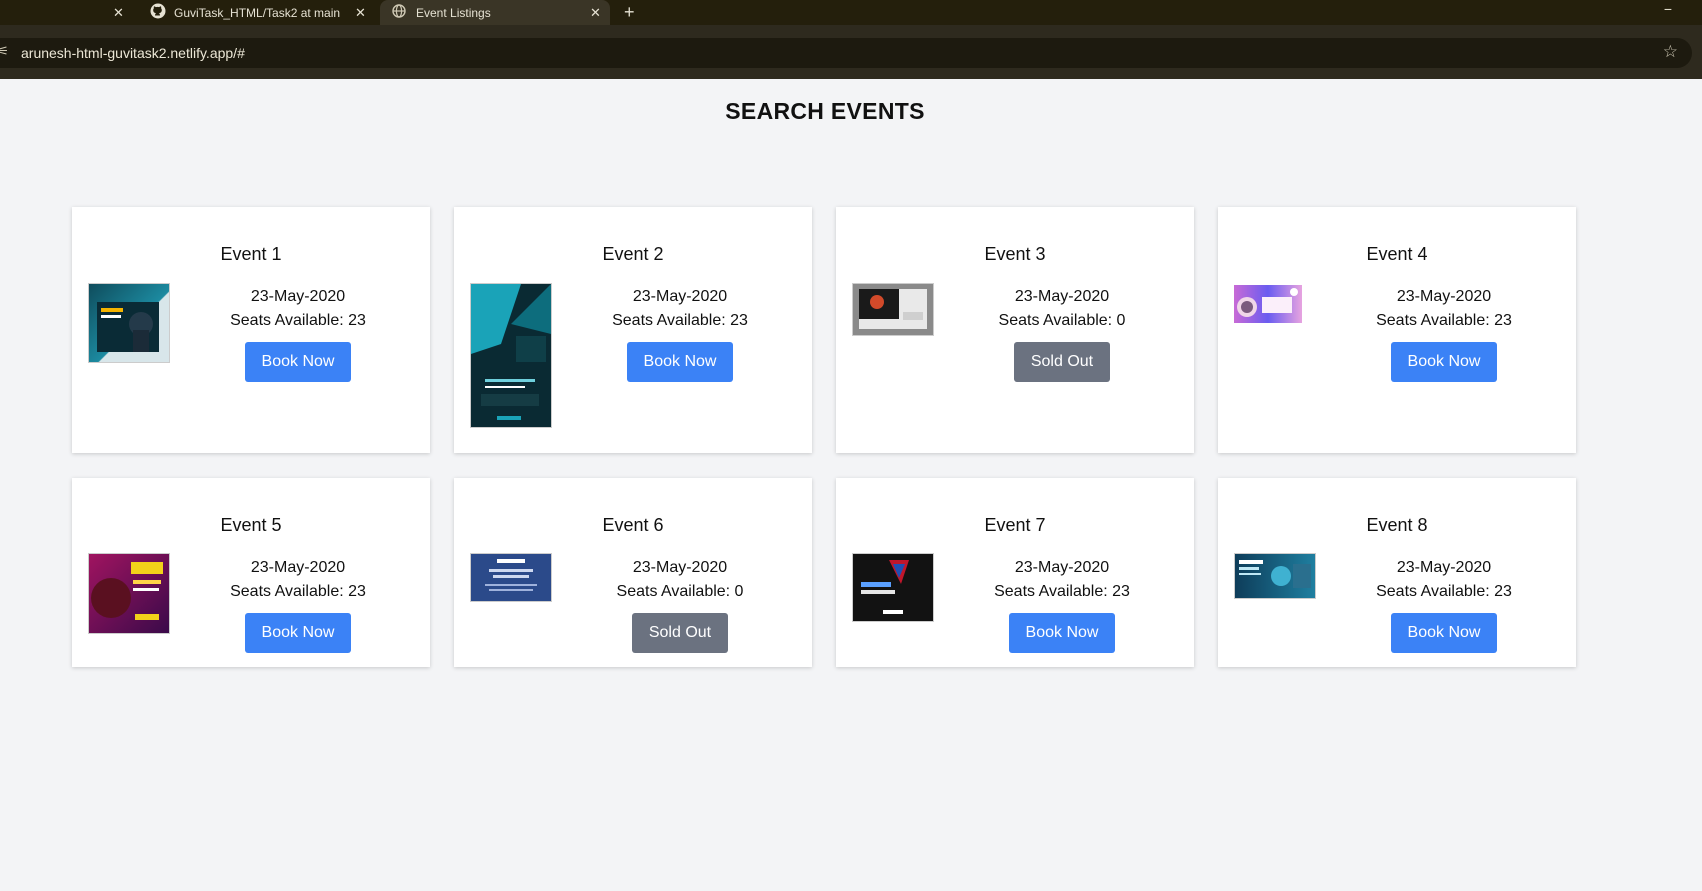  Describe the element at coordinates (68, 12) in the screenshot. I see `browser-tab-previous: ✕` at that location.